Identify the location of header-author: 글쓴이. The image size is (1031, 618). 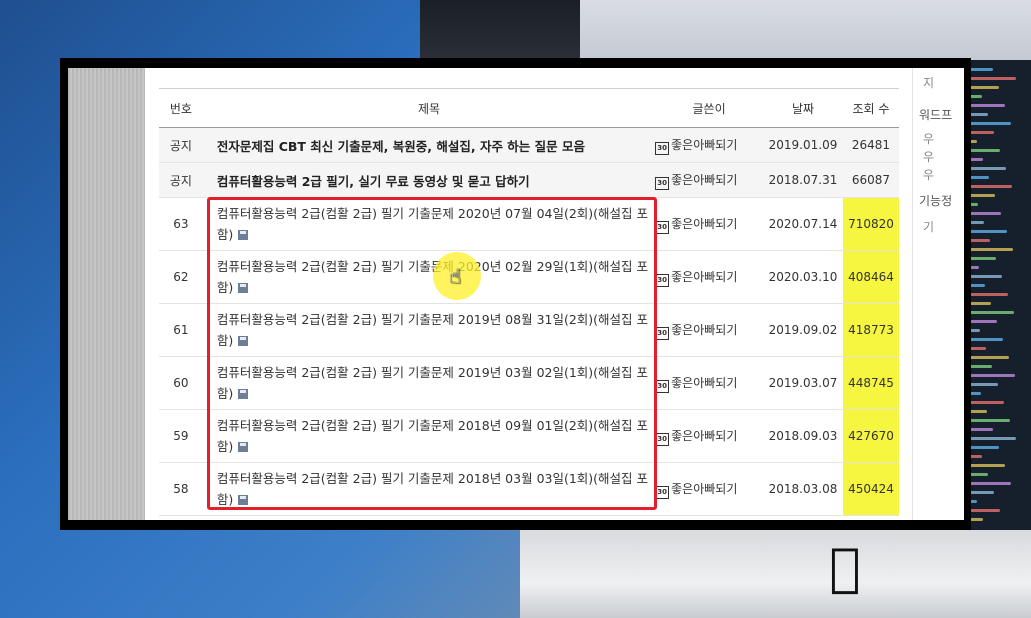
(709, 108).